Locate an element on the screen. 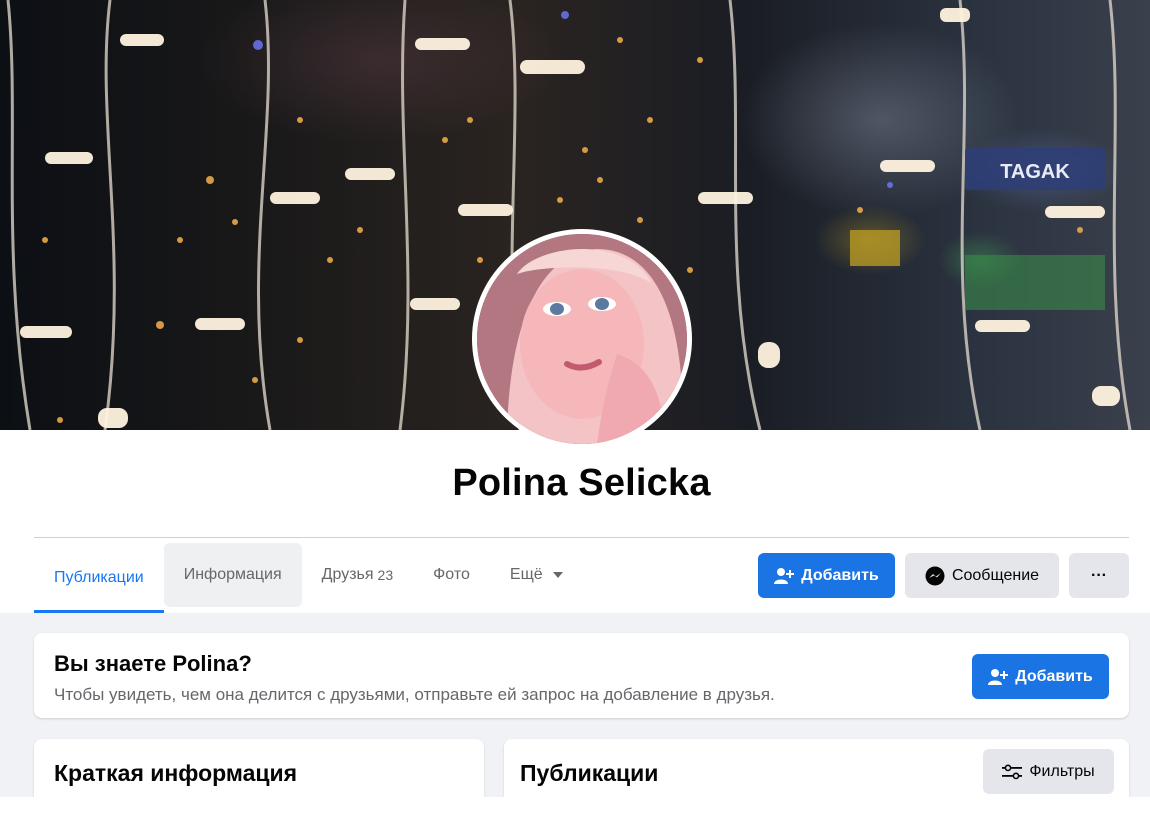 This screenshot has height=839, width=1150. tab-friends: Друзья 23 is located at coordinates (357, 575).